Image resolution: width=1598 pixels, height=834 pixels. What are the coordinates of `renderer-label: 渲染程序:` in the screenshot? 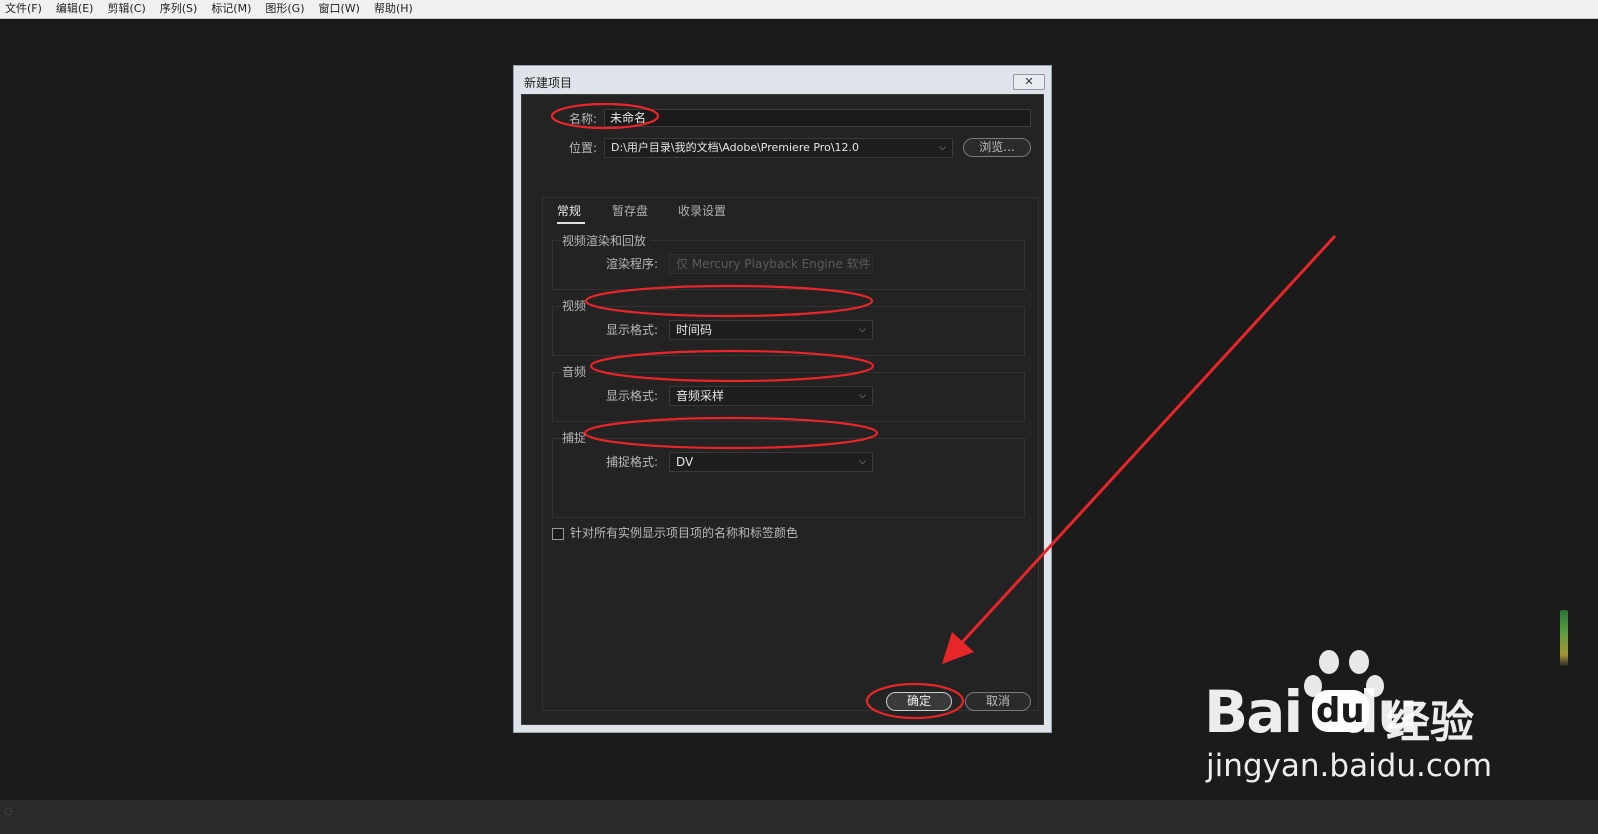 It's located at (632, 264).